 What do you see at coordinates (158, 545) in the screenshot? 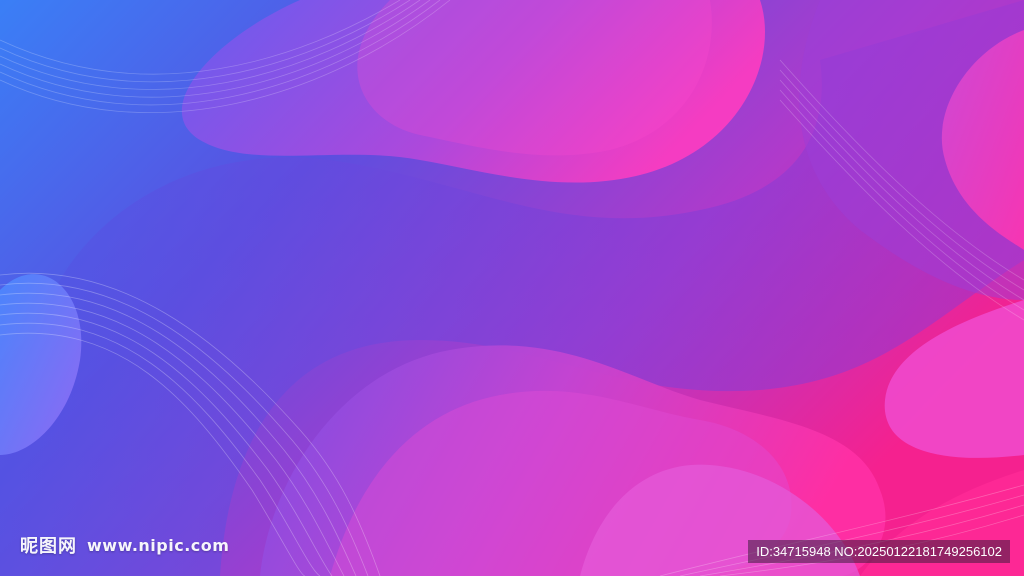
I see `watermark-site: www.nipic.com` at bounding box center [158, 545].